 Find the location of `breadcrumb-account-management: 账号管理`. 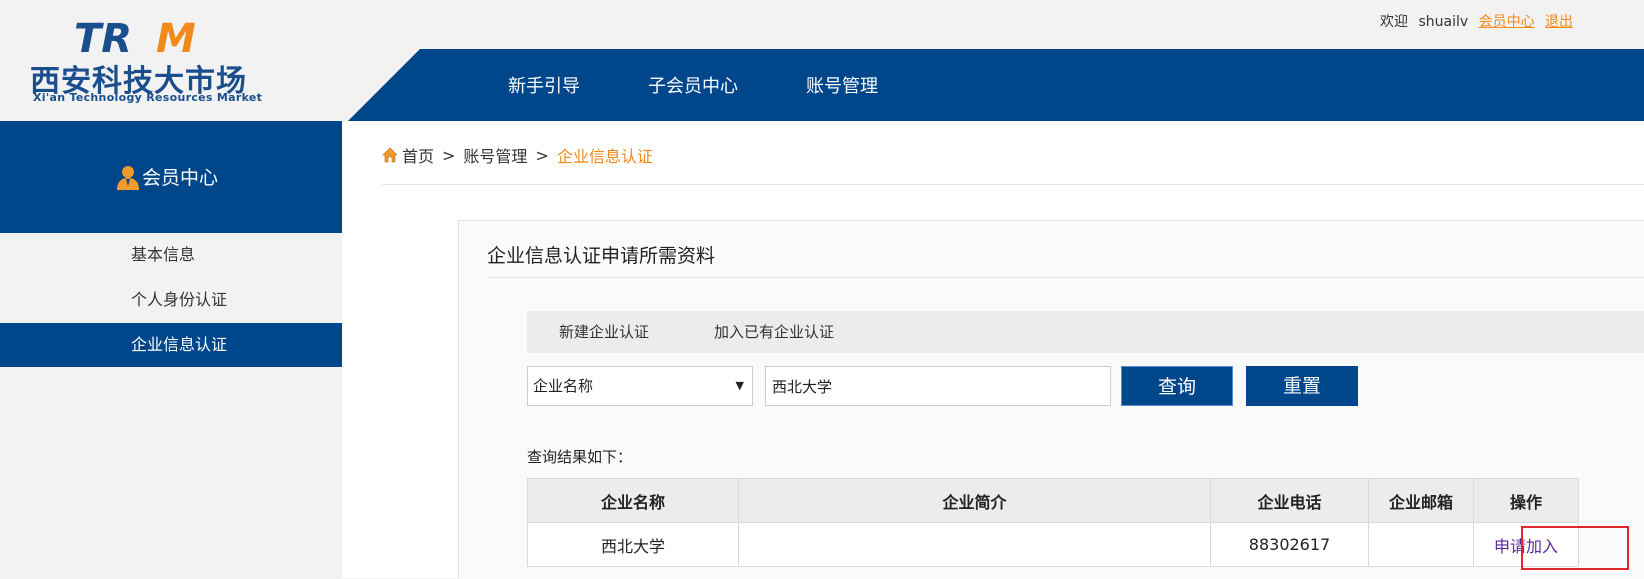

breadcrumb-account-management: 账号管理 is located at coordinates (495, 155).